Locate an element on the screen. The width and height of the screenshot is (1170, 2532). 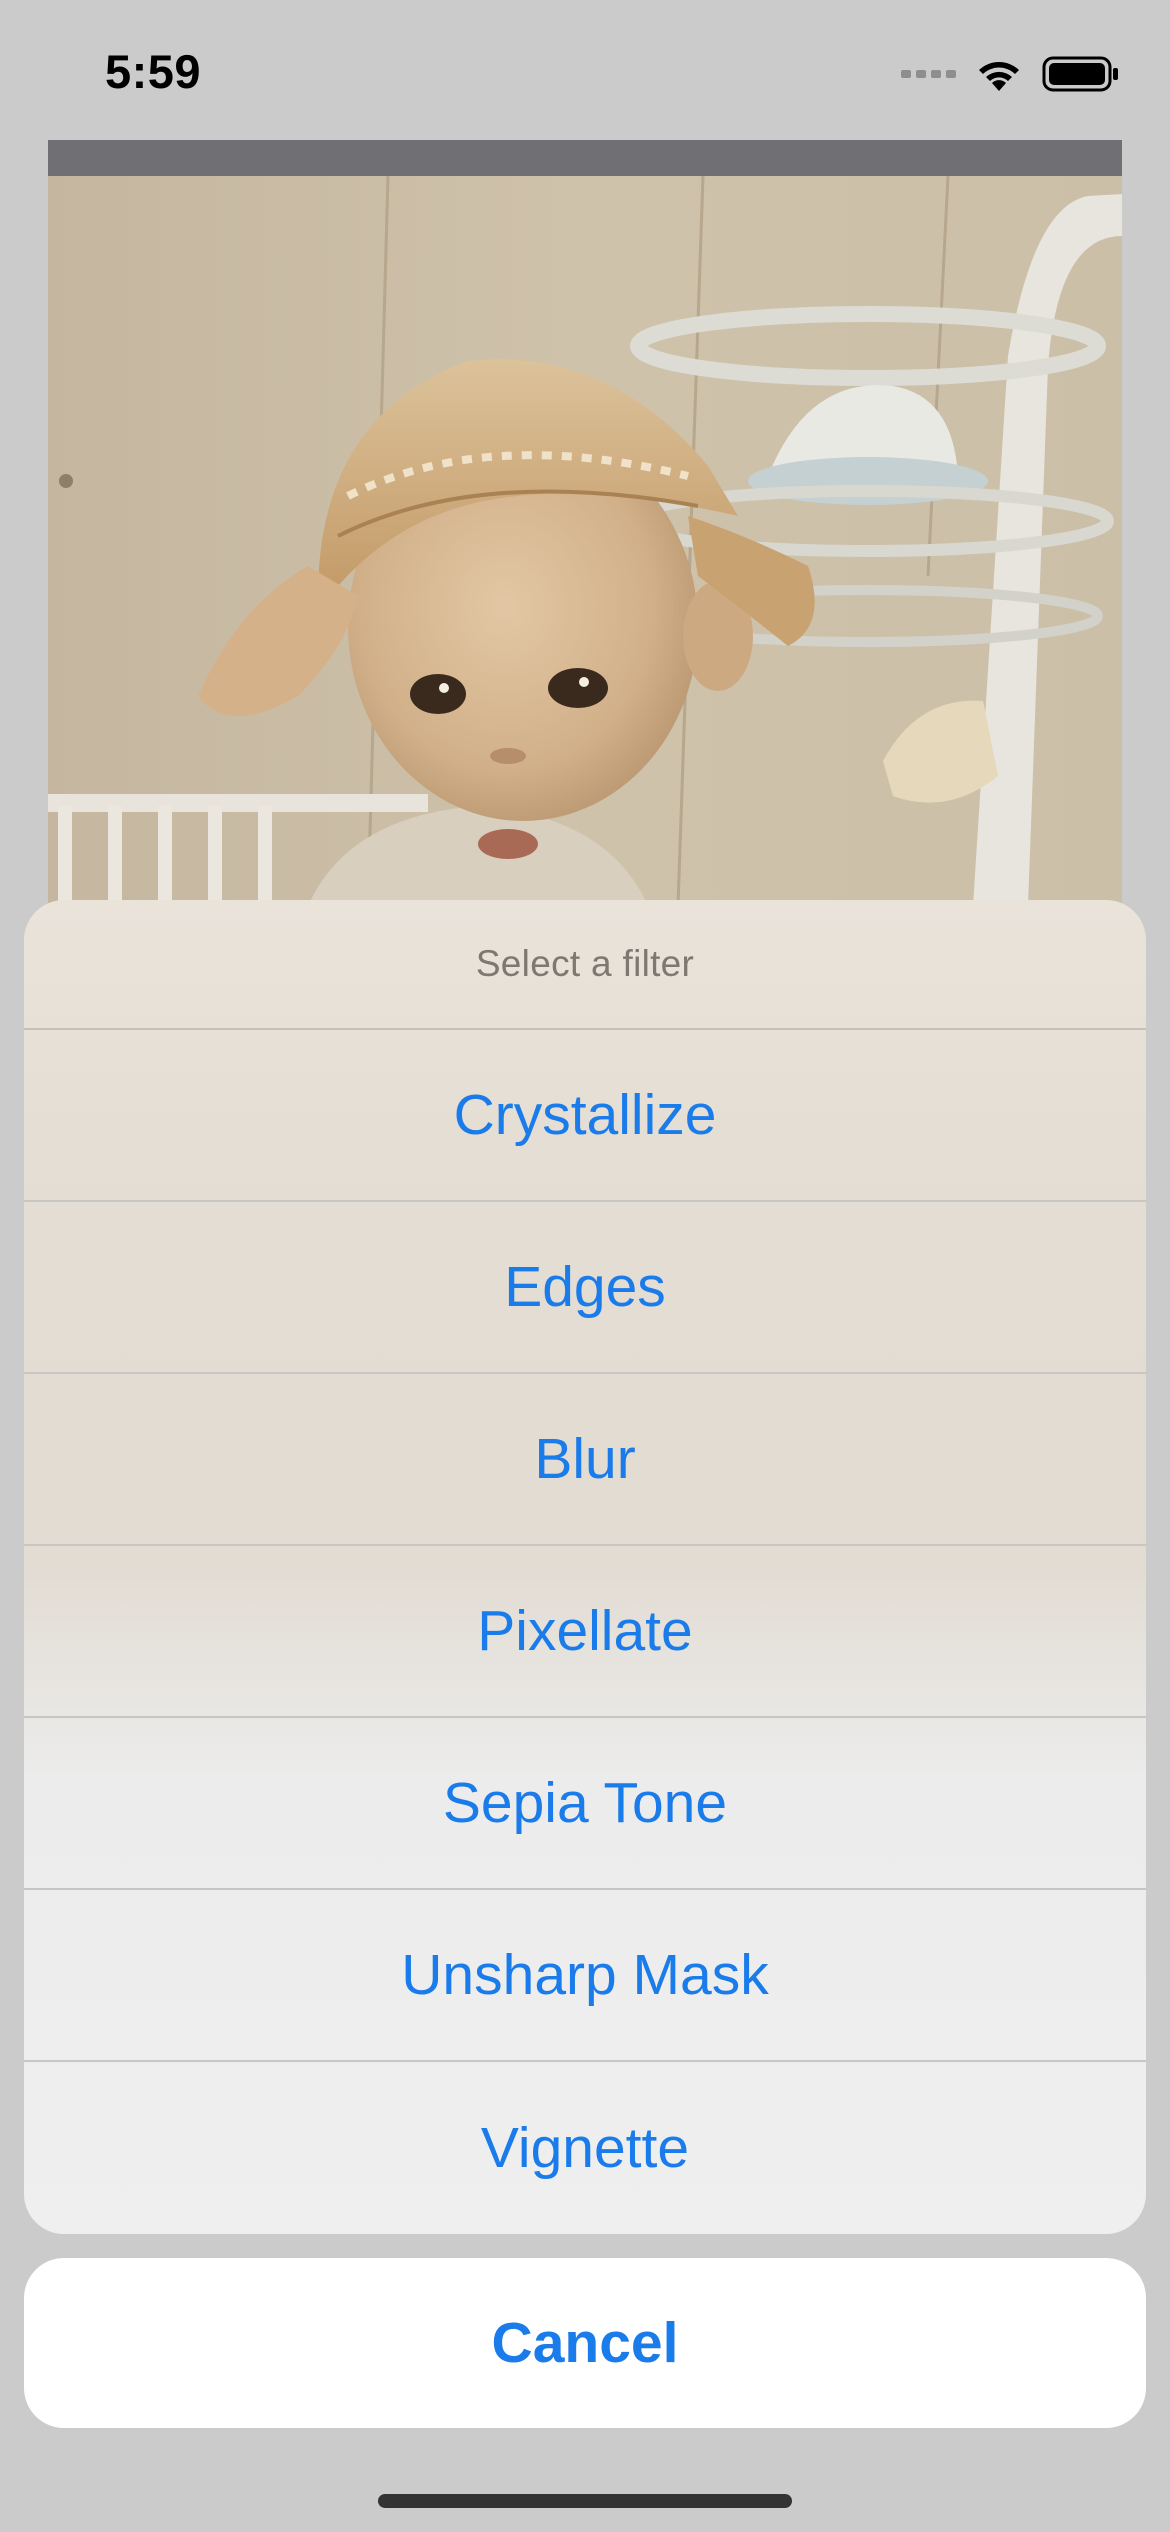
filter-option-blur: Blur is located at coordinates (585, 1460).